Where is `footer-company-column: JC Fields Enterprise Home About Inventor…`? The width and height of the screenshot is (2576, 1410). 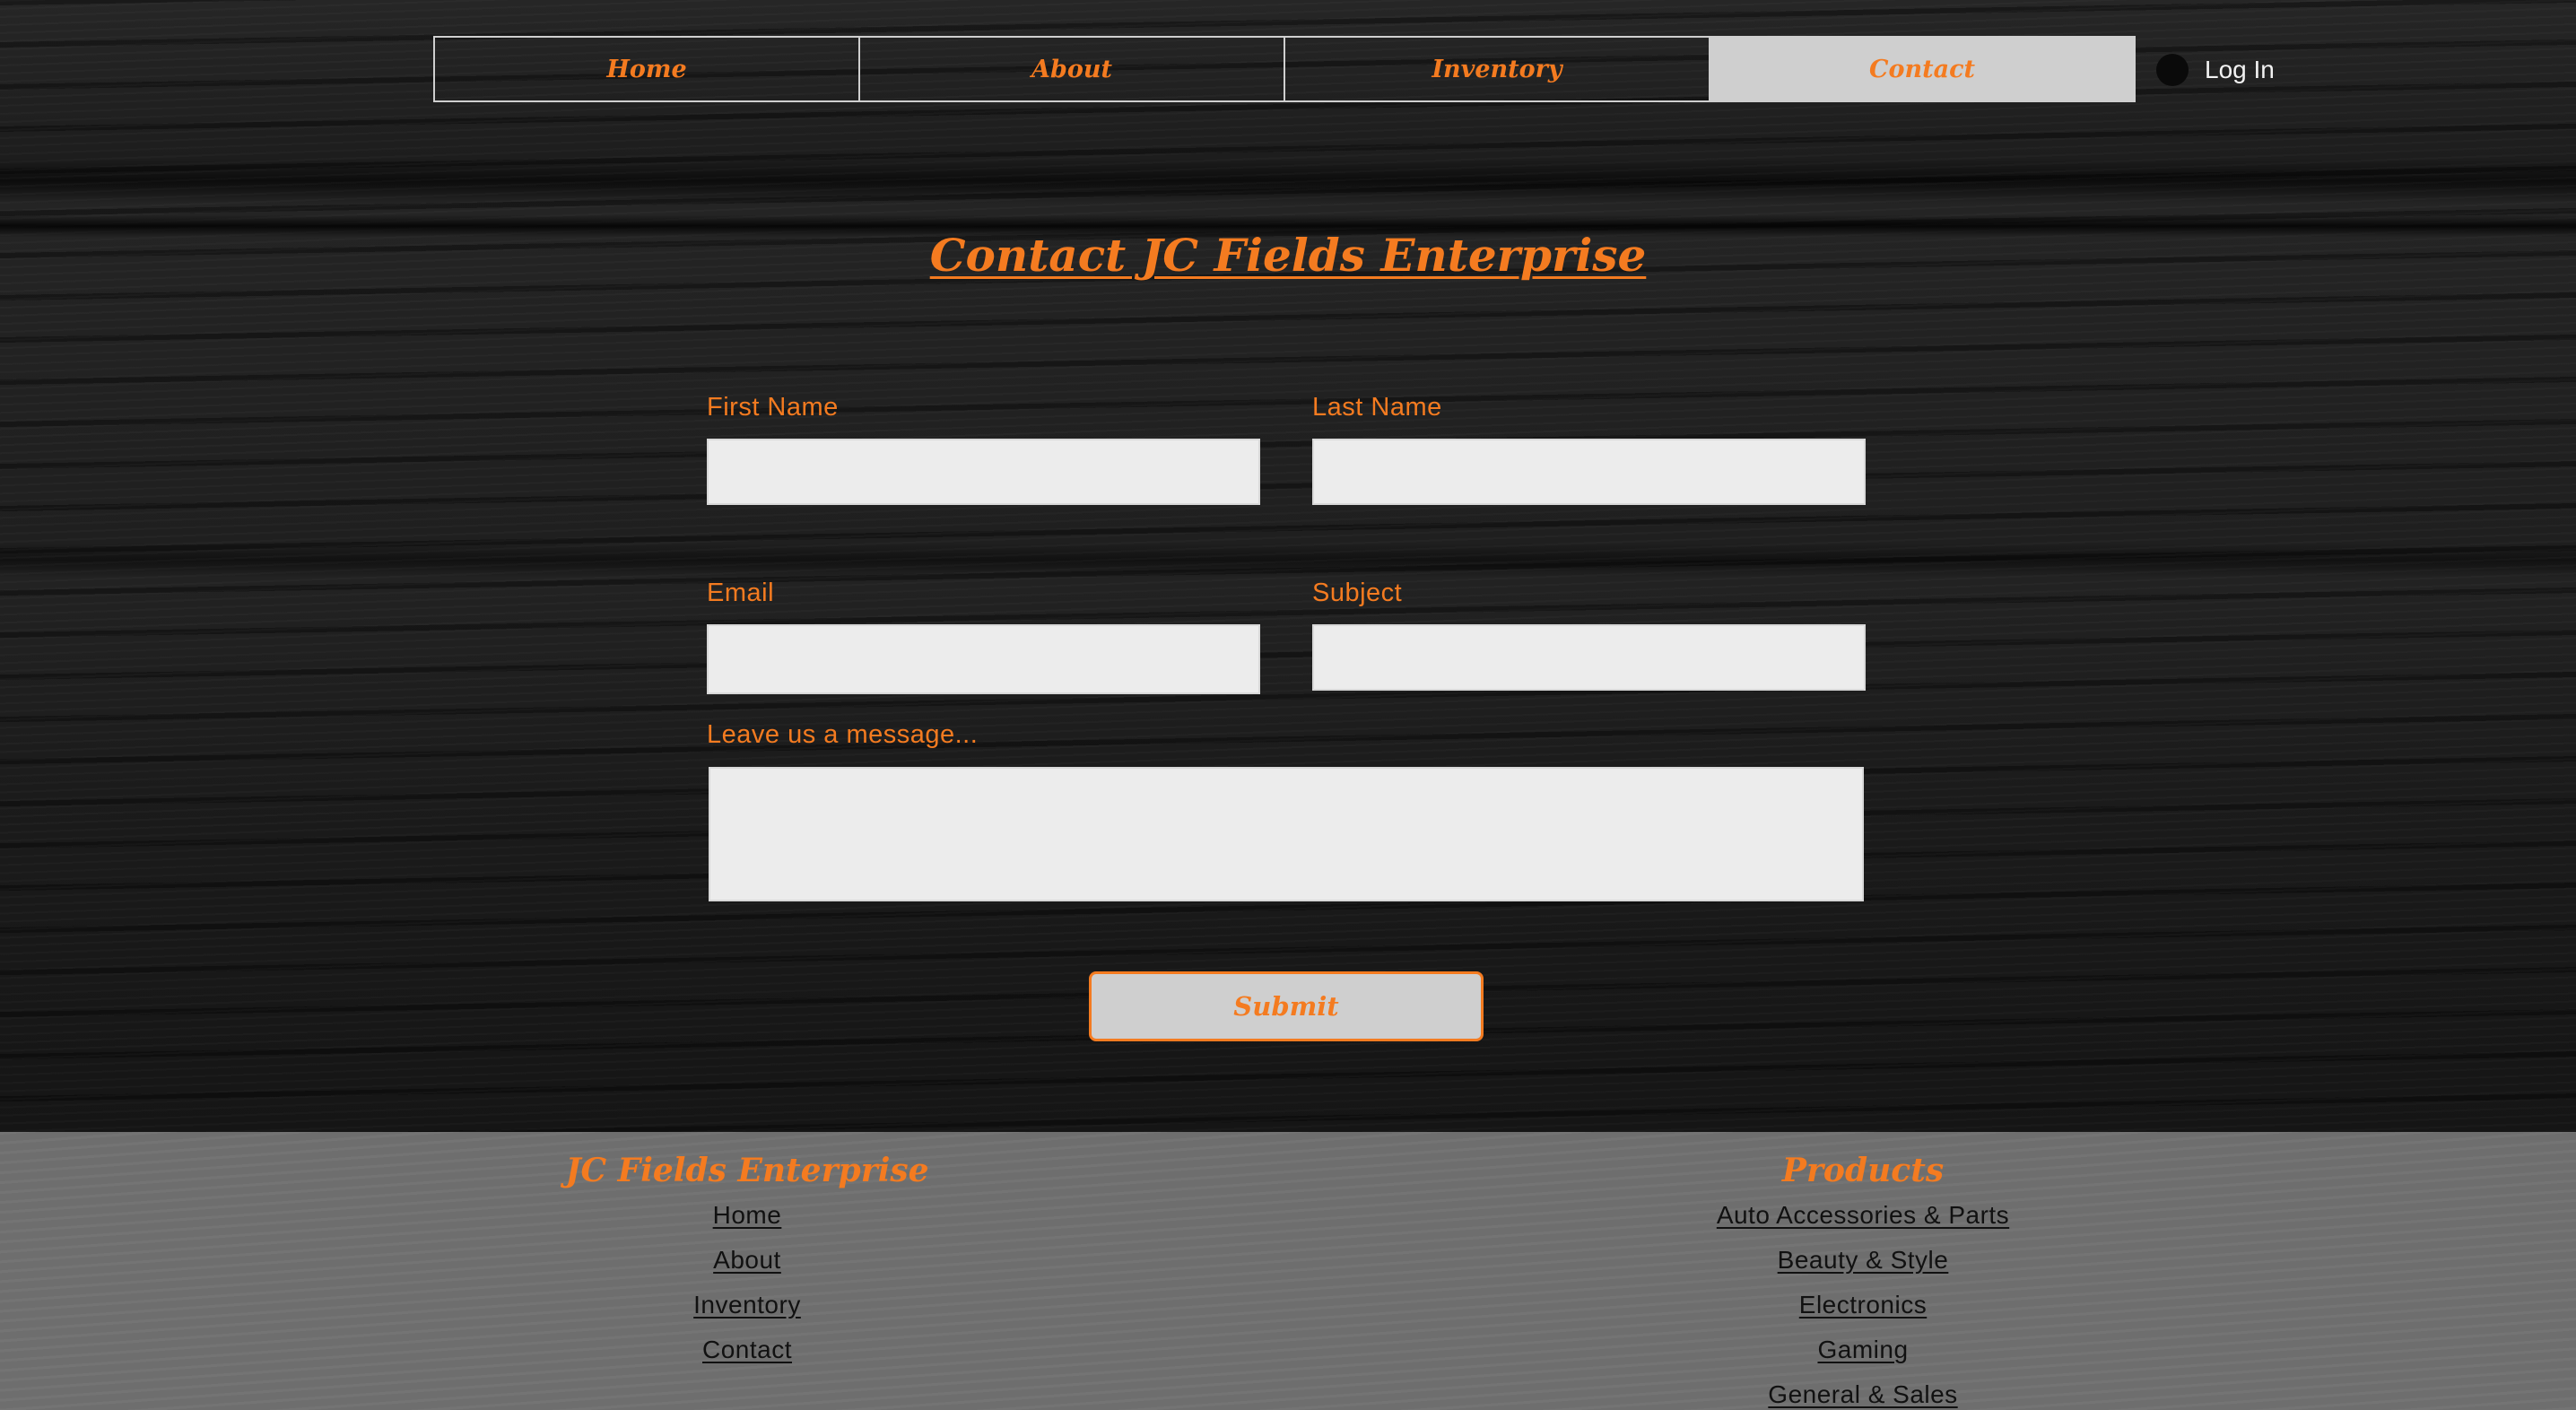
footer-company-column: JC Fields Enterprise Home About Inventor… is located at coordinates (747, 1260).